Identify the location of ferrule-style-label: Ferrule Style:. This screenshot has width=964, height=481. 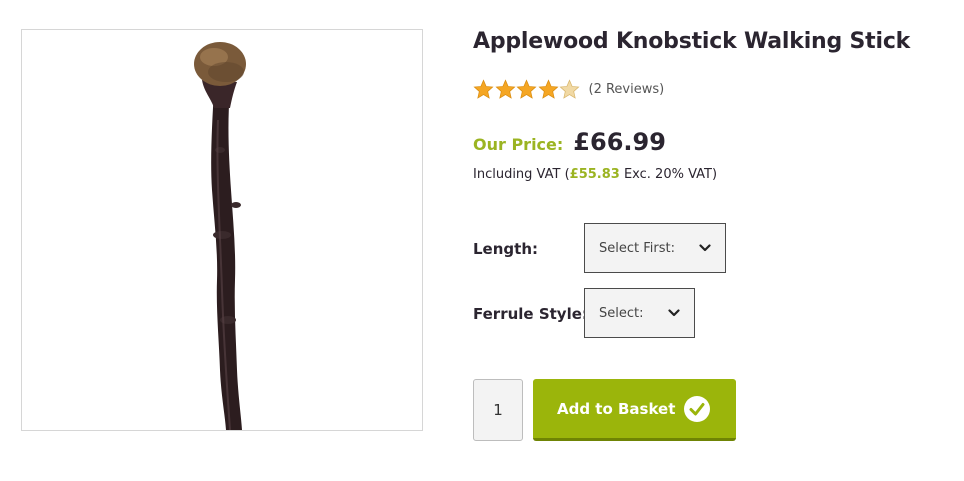
(530, 314).